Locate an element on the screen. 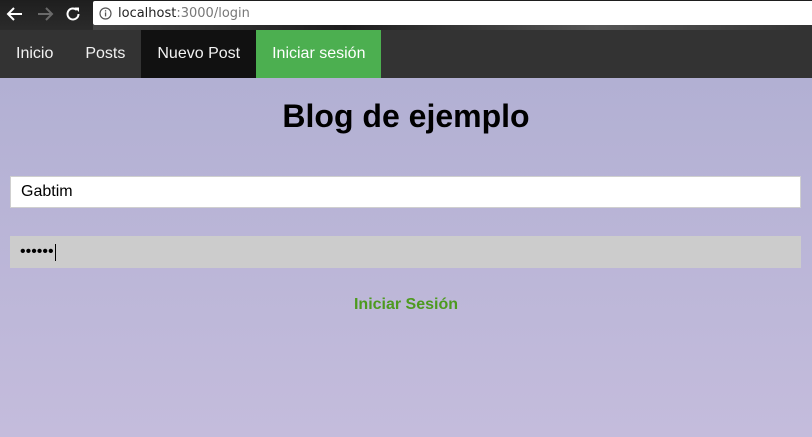 This screenshot has height=437, width=812. url-path: :3000/login is located at coordinates (213, 13).